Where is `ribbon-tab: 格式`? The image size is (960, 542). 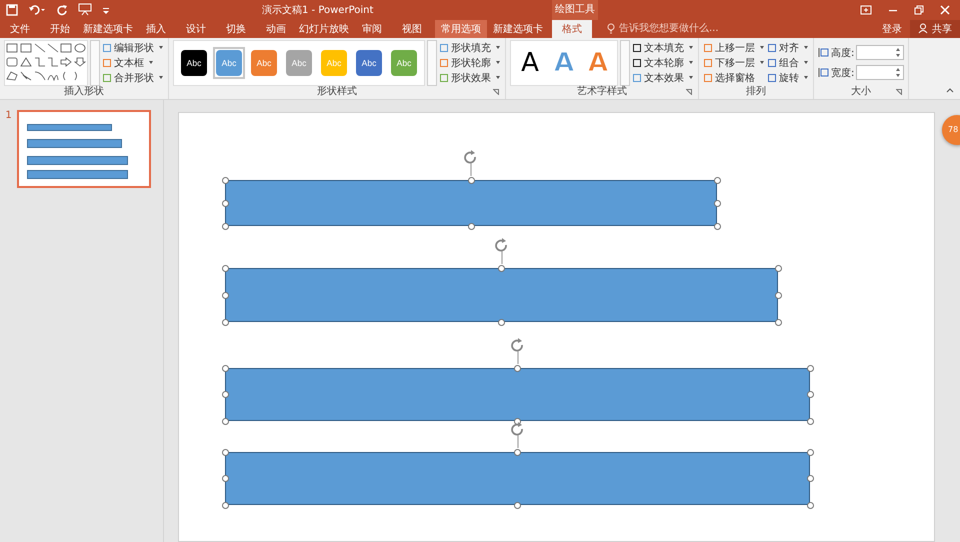
ribbon-tab: 格式 is located at coordinates (572, 29).